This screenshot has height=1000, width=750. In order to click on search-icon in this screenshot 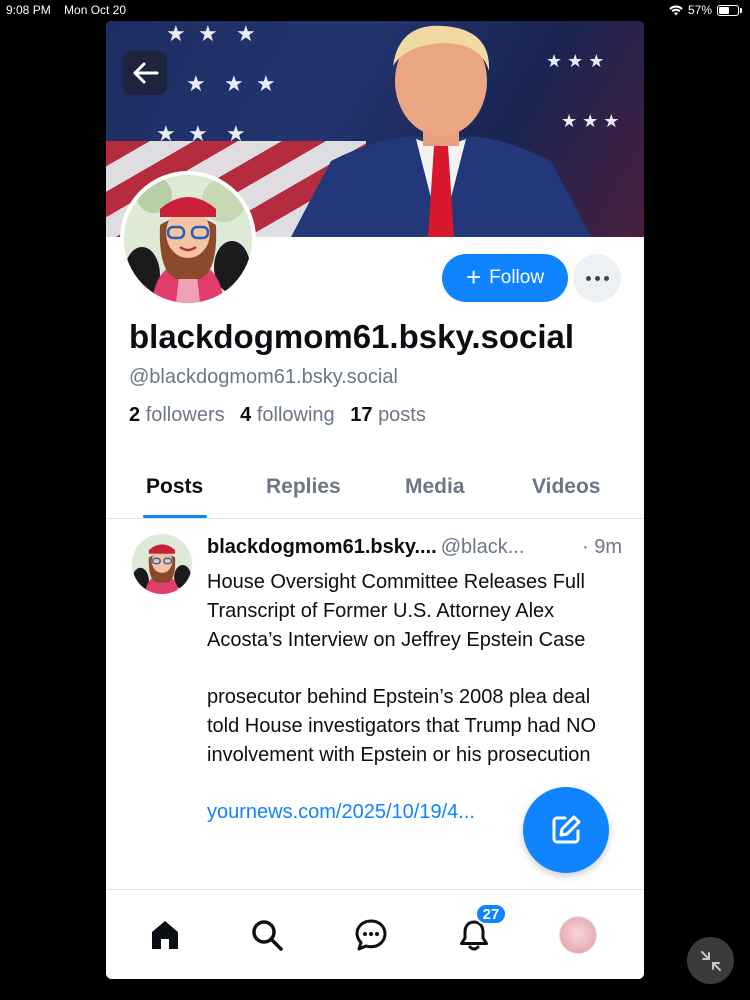, I will do `click(267, 935)`.